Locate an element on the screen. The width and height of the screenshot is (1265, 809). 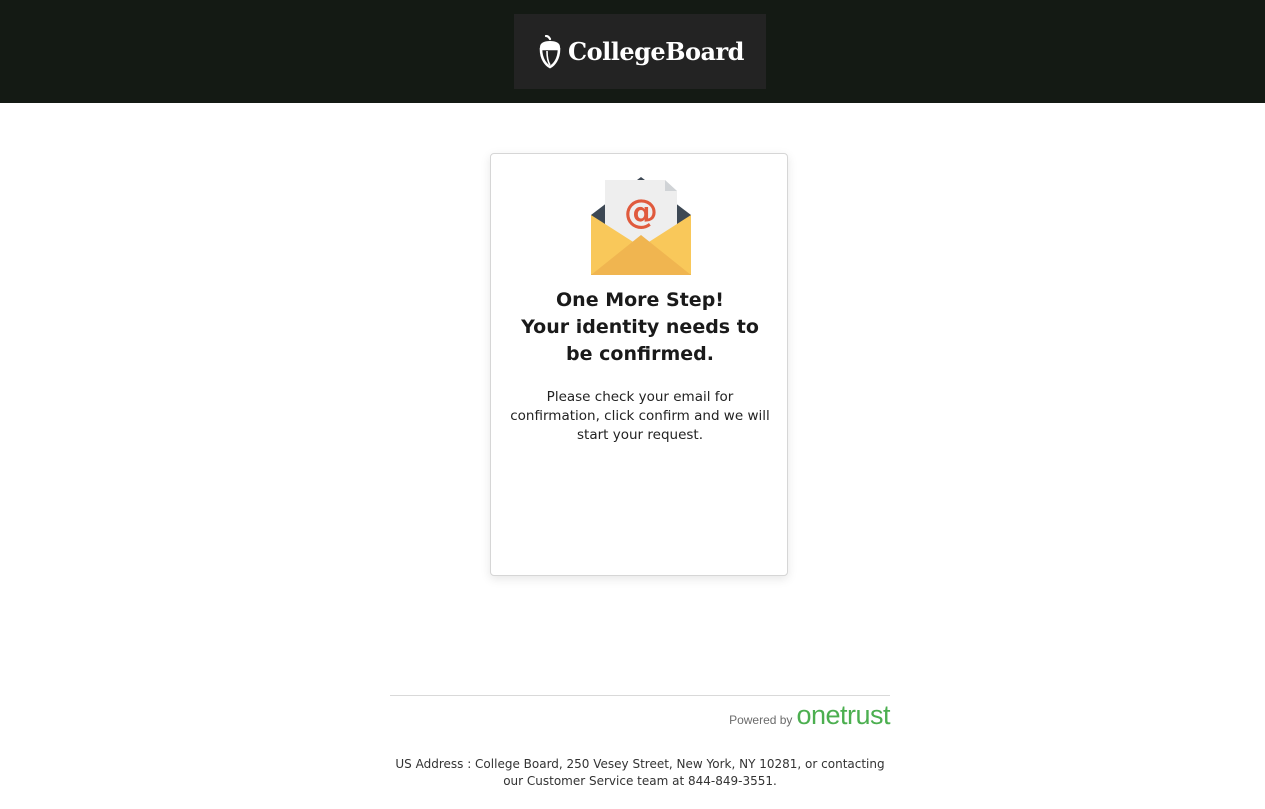
top-header-bar: CollegeBoard is located at coordinates (632, 51).